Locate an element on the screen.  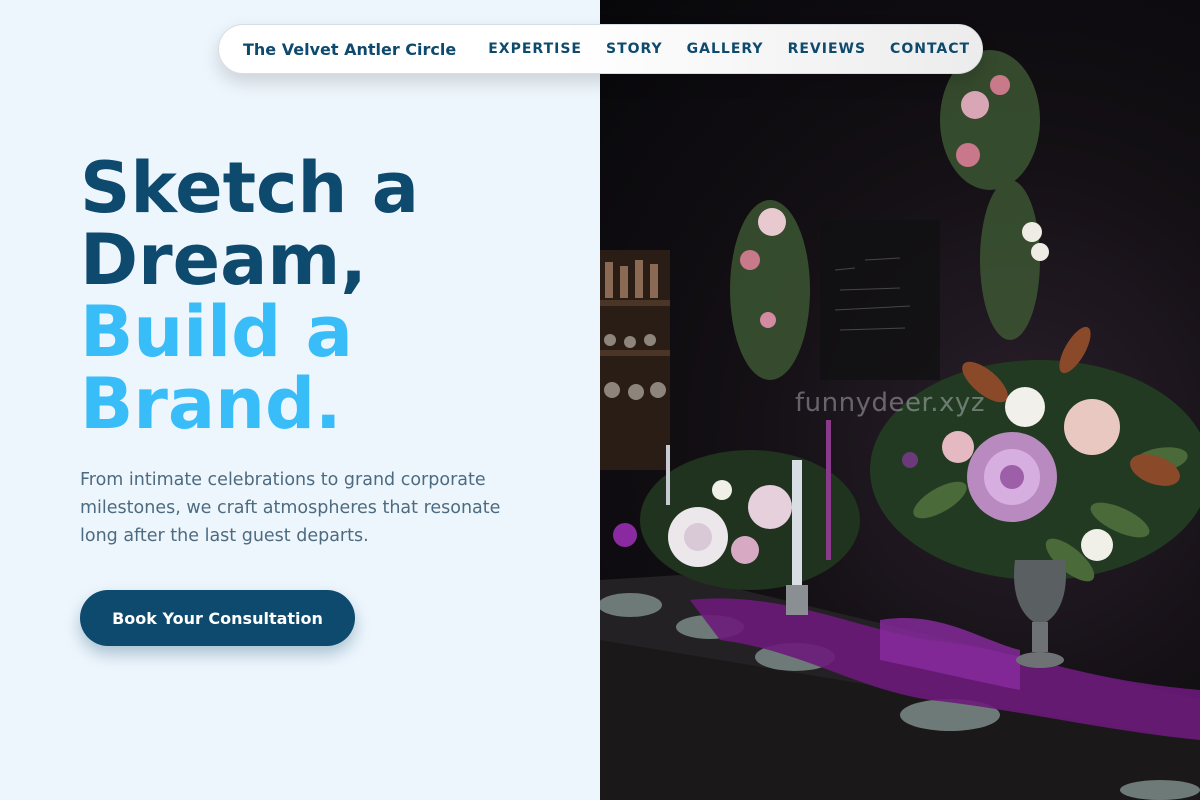
hero-line-2: Dream, is located at coordinates (223, 260).